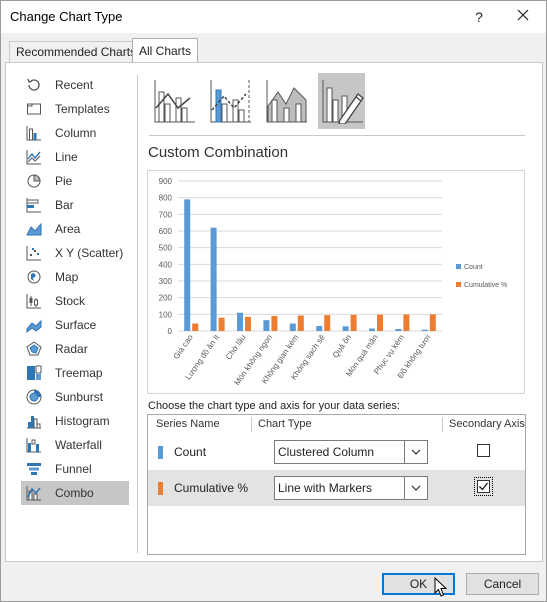 The image size is (547, 602). Describe the element at coordinates (34, 157) in the screenshot. I see `line-chart-icon` at that location.